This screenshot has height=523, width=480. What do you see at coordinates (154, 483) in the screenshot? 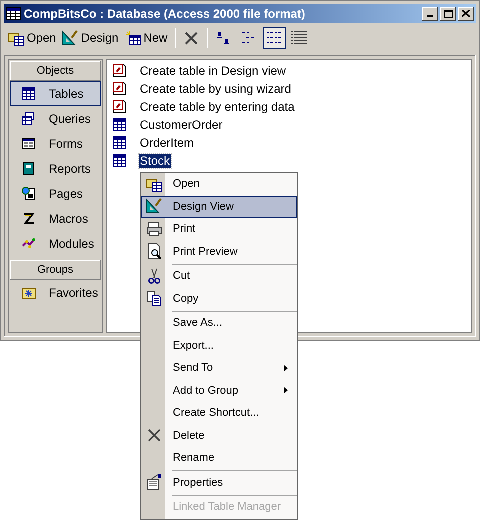
I see `properties-icon` at bounding box center [154, 483].